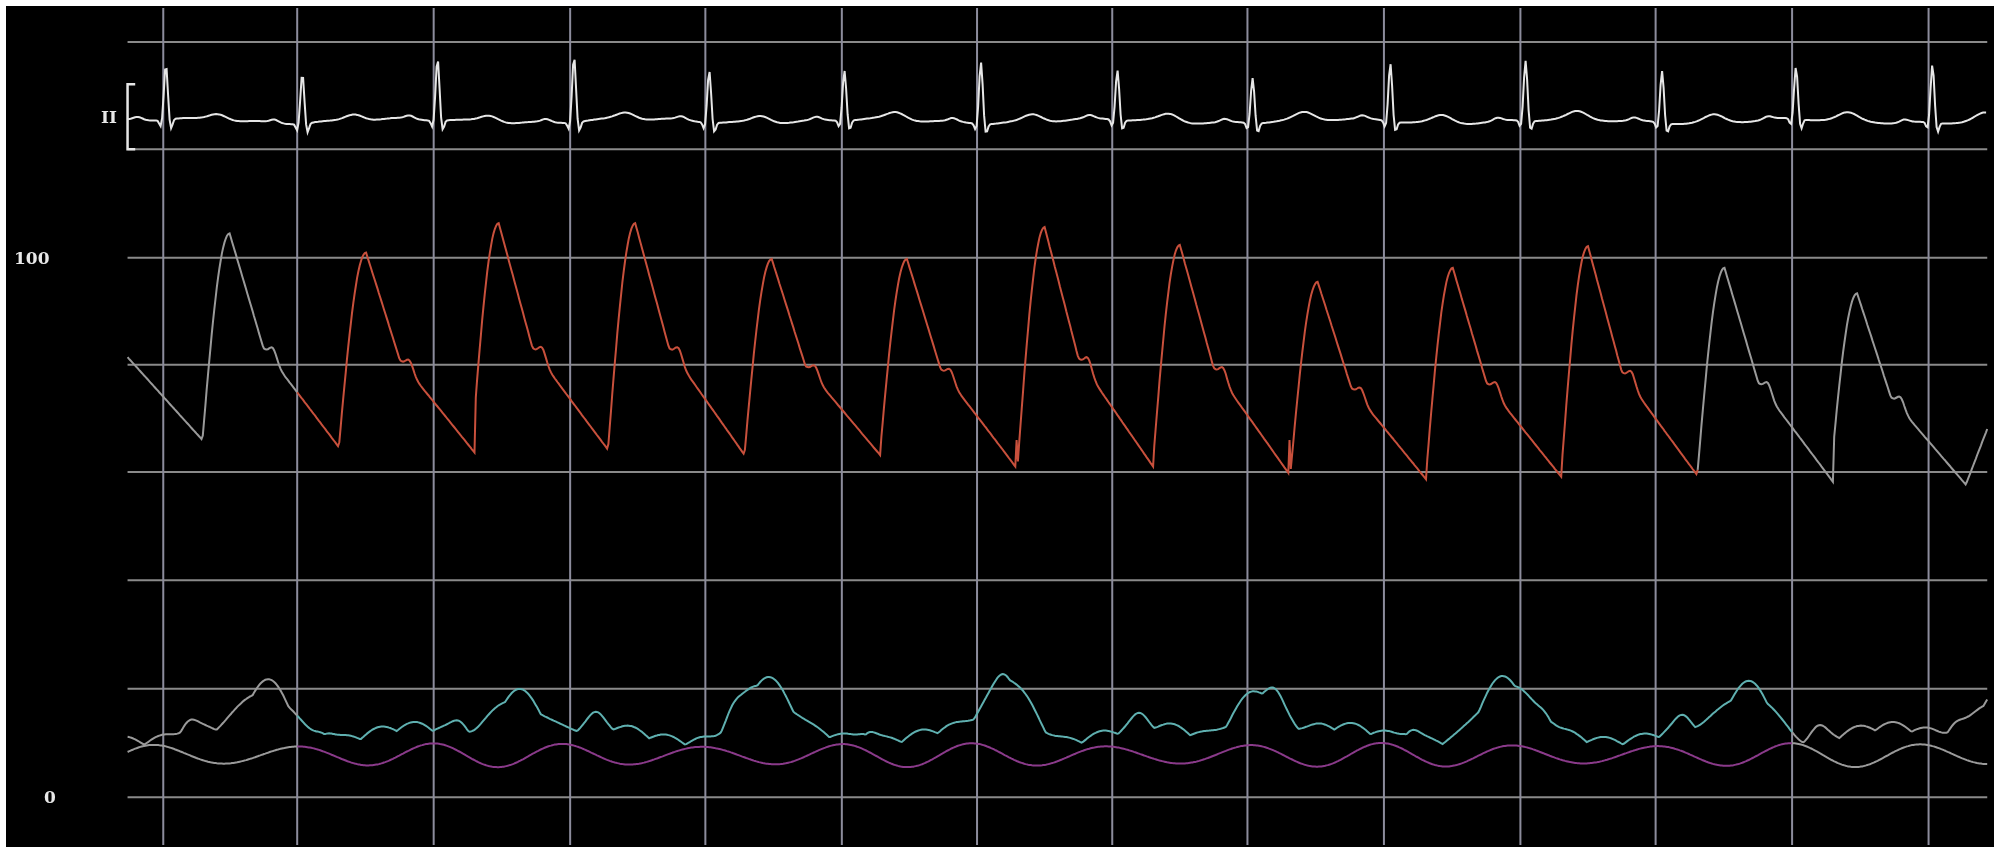 The image size is (2000, 853). Describe the element at coordinates (109, 117) in the screenshot. I see `lead-label: II` at that location.